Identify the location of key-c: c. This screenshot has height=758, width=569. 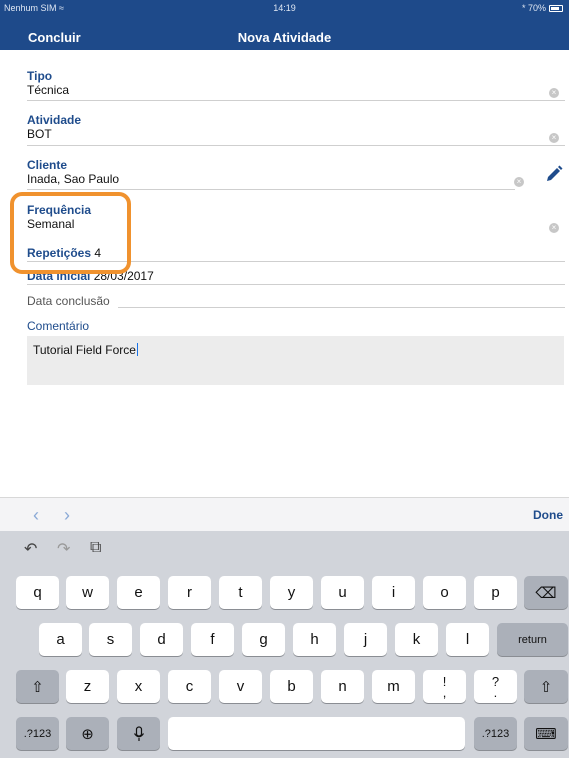
(189, 686).